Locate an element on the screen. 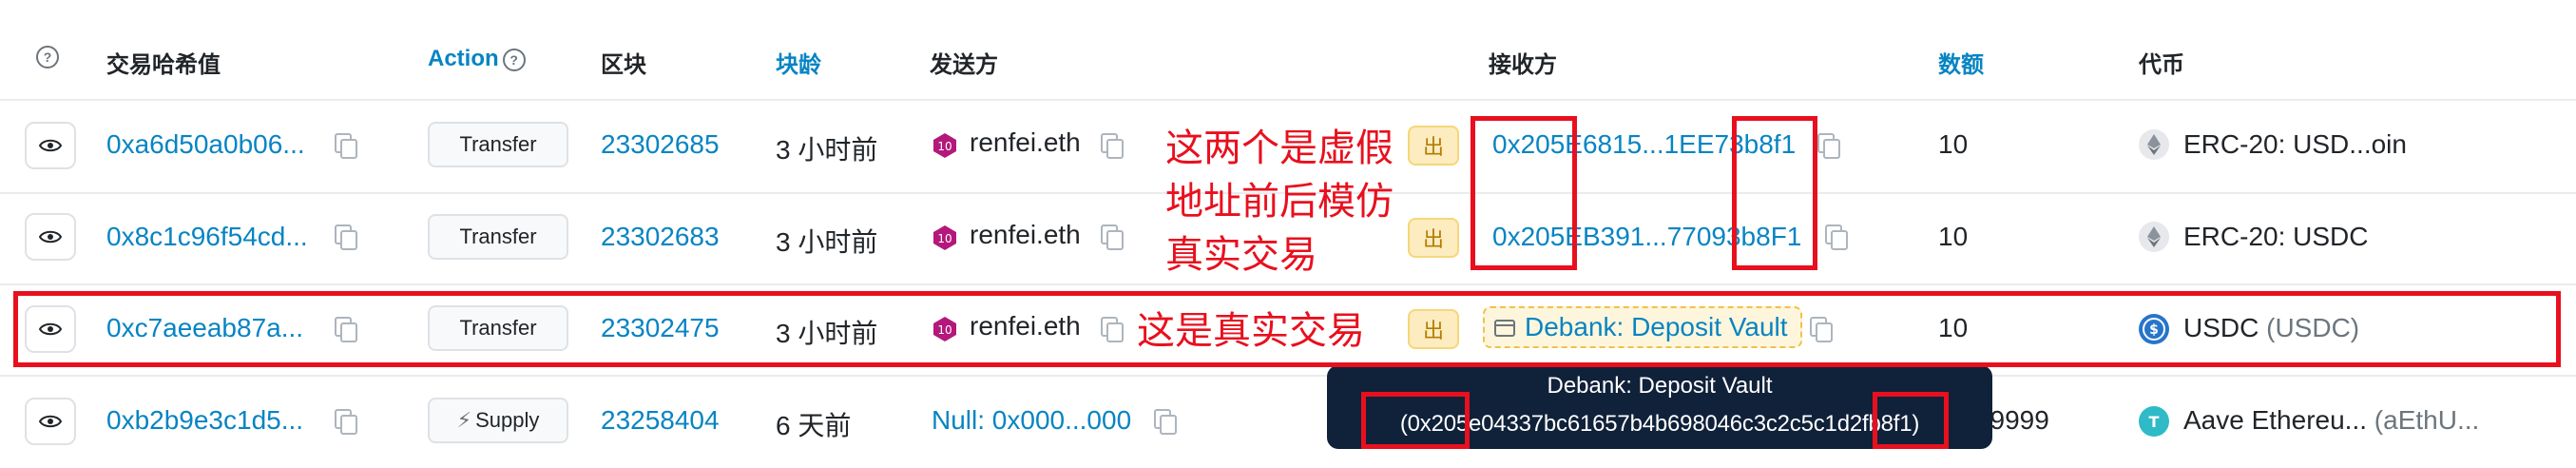 This screenshot has width=2576, height=468. highlight-real-suffix is located at coordinates (1911, 420).